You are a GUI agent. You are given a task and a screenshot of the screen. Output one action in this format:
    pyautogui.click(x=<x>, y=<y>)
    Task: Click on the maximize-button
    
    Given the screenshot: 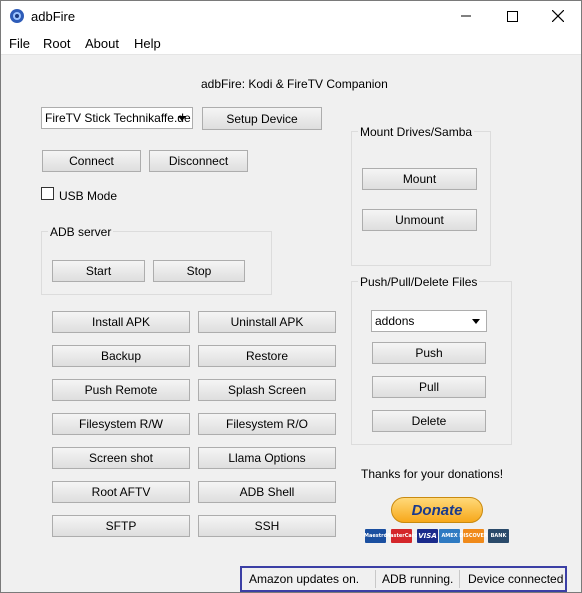 What is the action you would take?
    pyautogui.click(x=512, y=16)
    